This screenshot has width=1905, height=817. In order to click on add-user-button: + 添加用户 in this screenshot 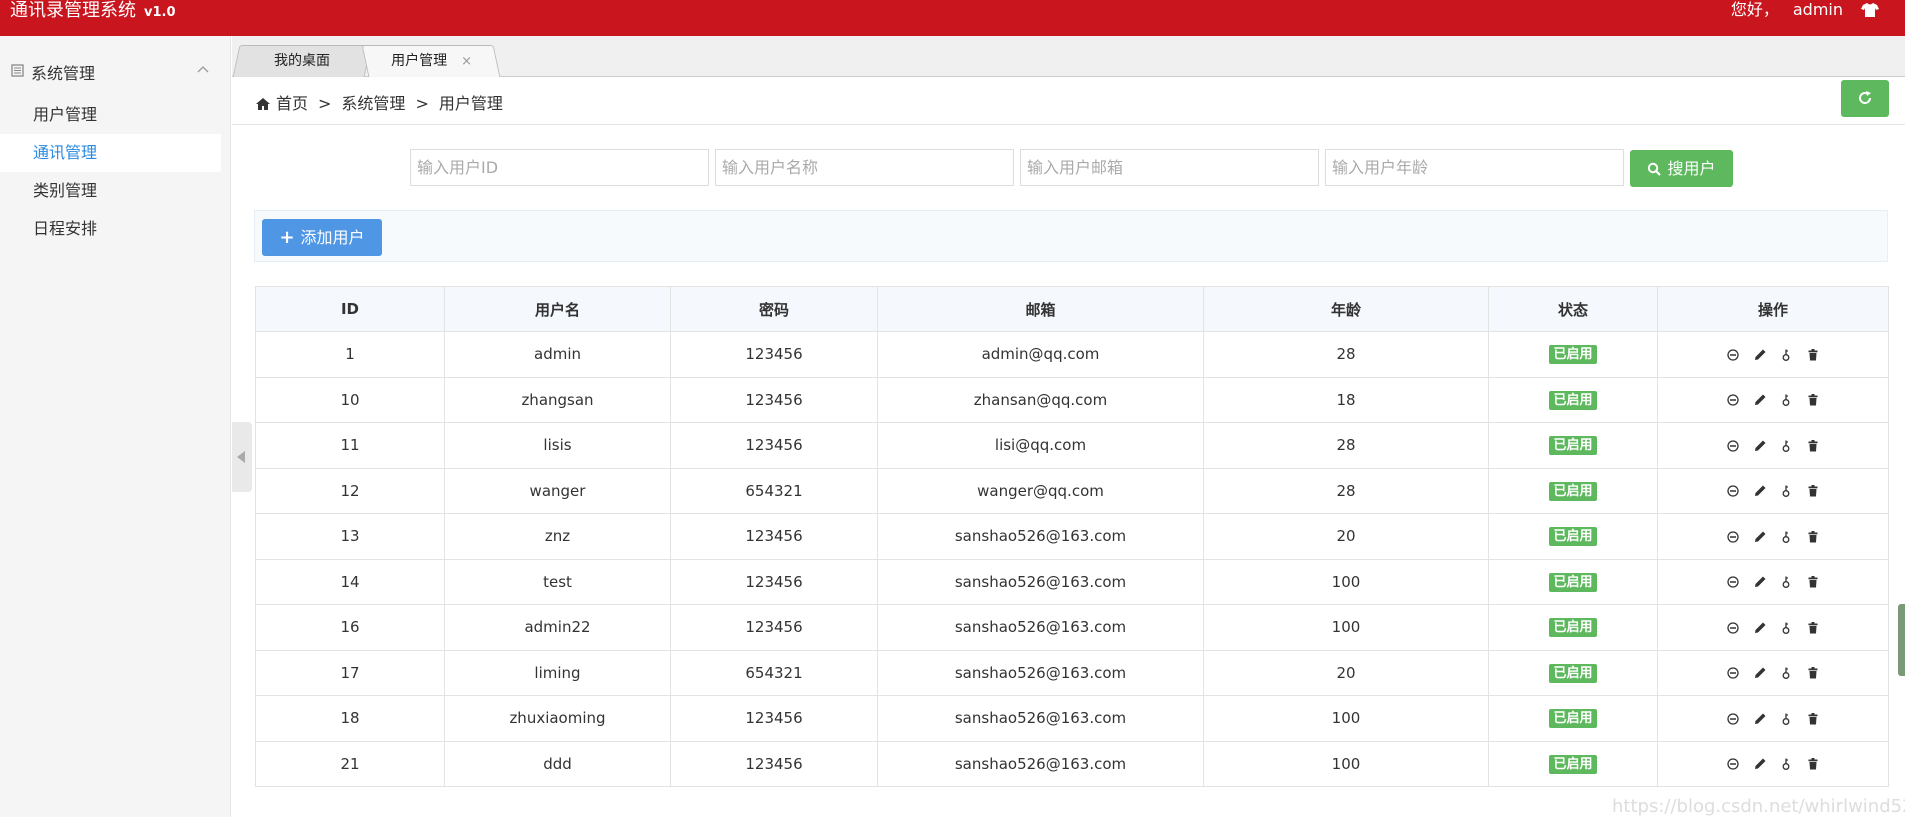, I will do `click(322, 237)`.